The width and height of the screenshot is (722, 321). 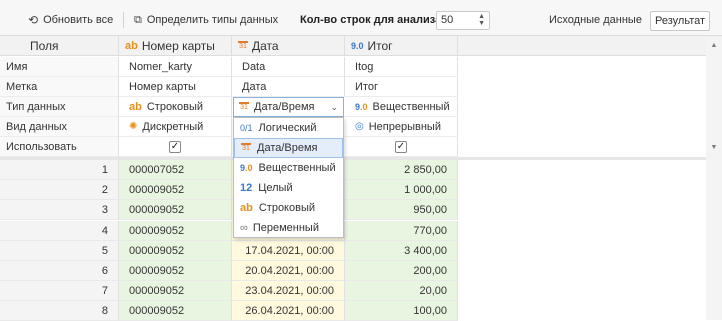 What do you see at coordinates (297, 168) in the screenshot?
I see `option-label: Вещественный` at bounding box center [297, 168].